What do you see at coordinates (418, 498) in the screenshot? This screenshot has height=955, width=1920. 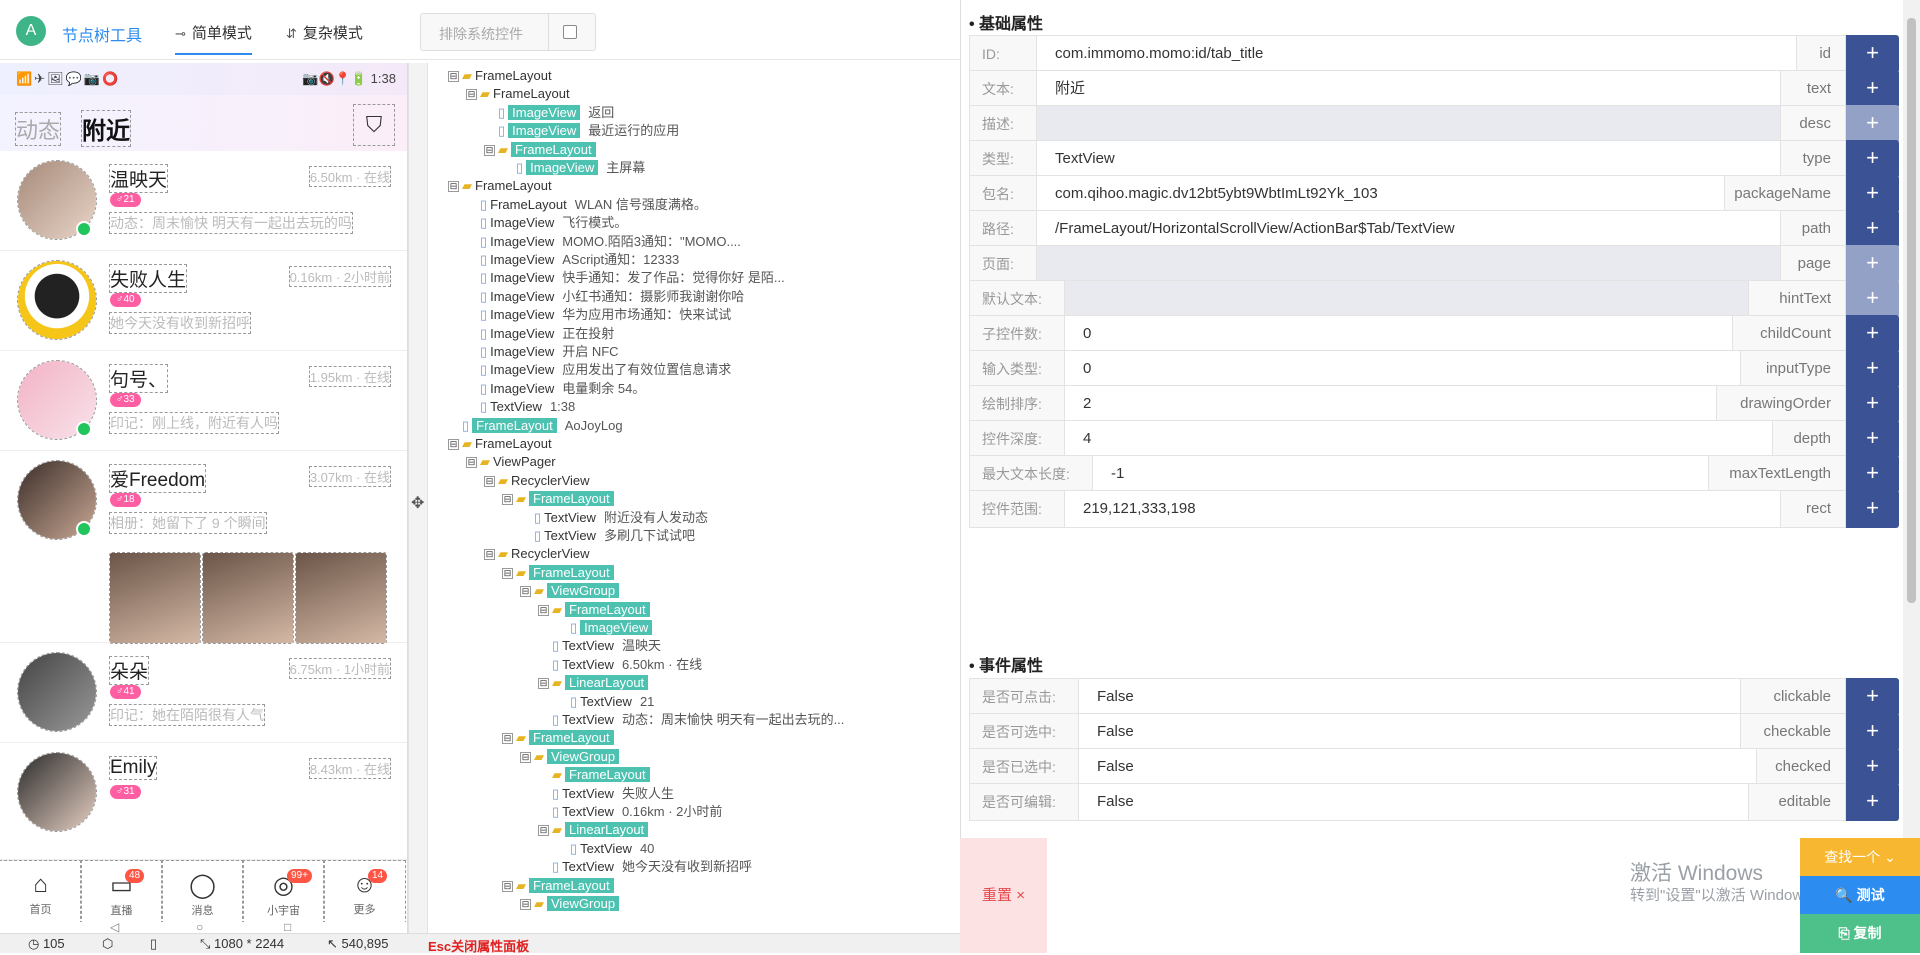 I see `resize-handle: ✥` at bounding box center [418, 498].